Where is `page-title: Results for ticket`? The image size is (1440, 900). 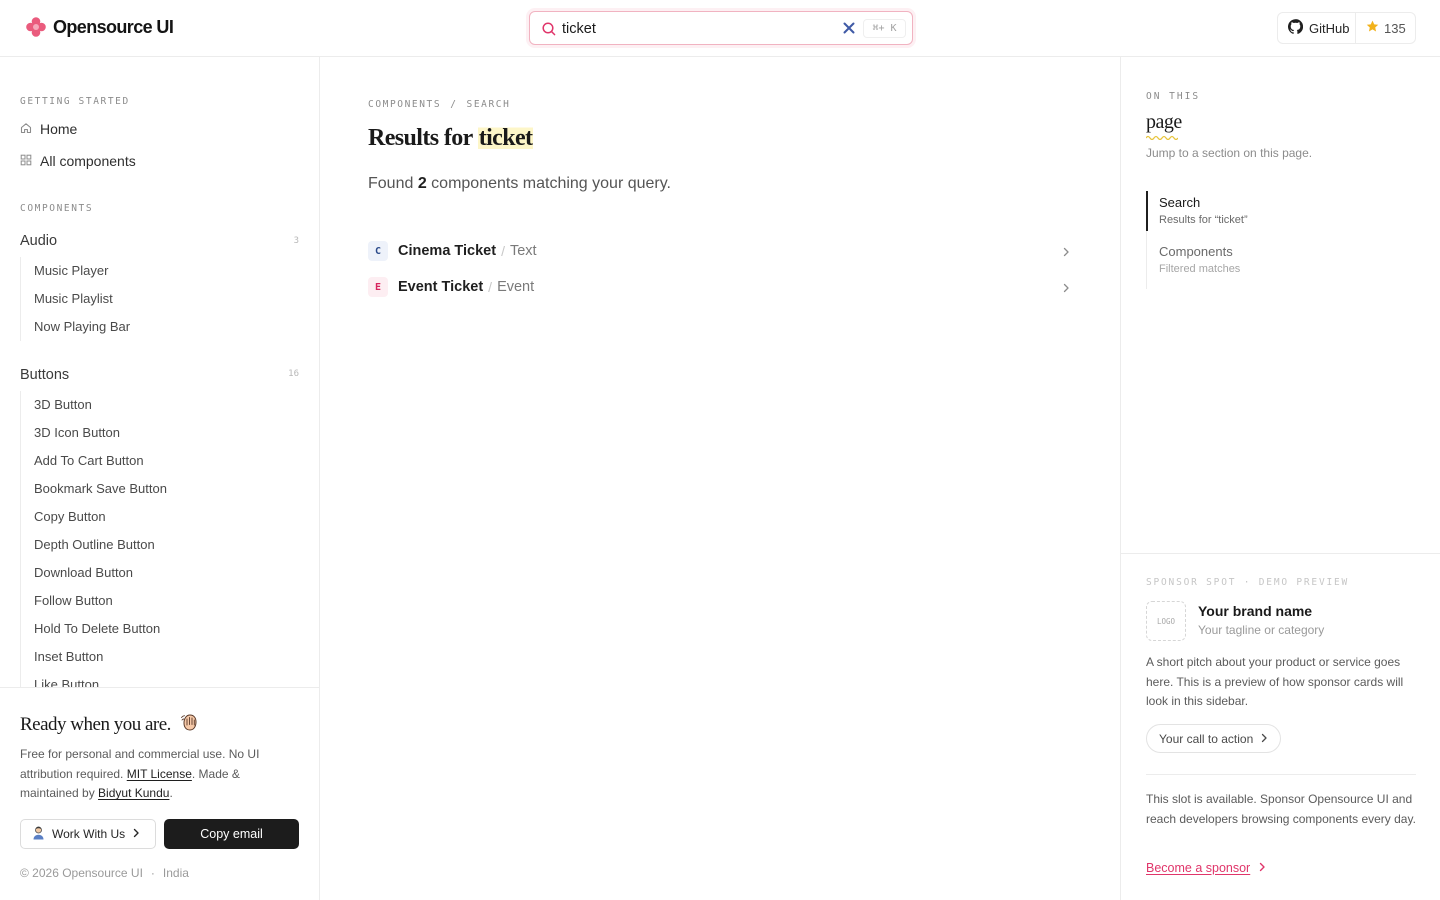
page-title: Results for ticket is located at coordinates (451, 138).